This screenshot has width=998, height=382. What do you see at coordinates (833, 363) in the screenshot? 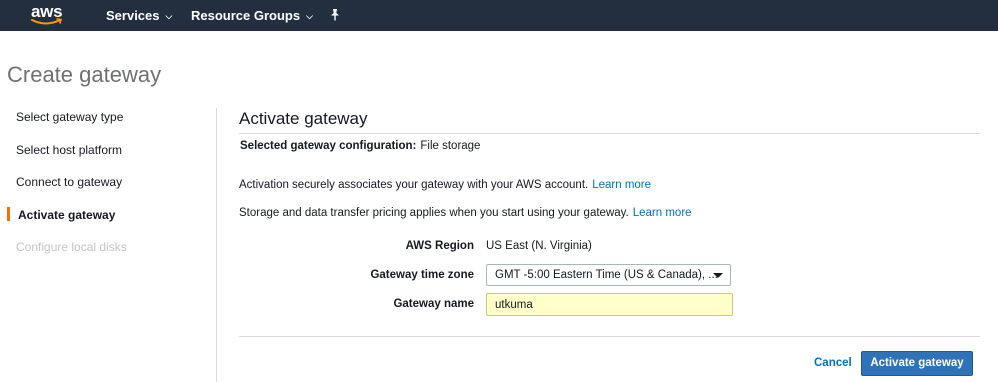
I see `cancel-button: Cancel` at bounding box center [833, 363].